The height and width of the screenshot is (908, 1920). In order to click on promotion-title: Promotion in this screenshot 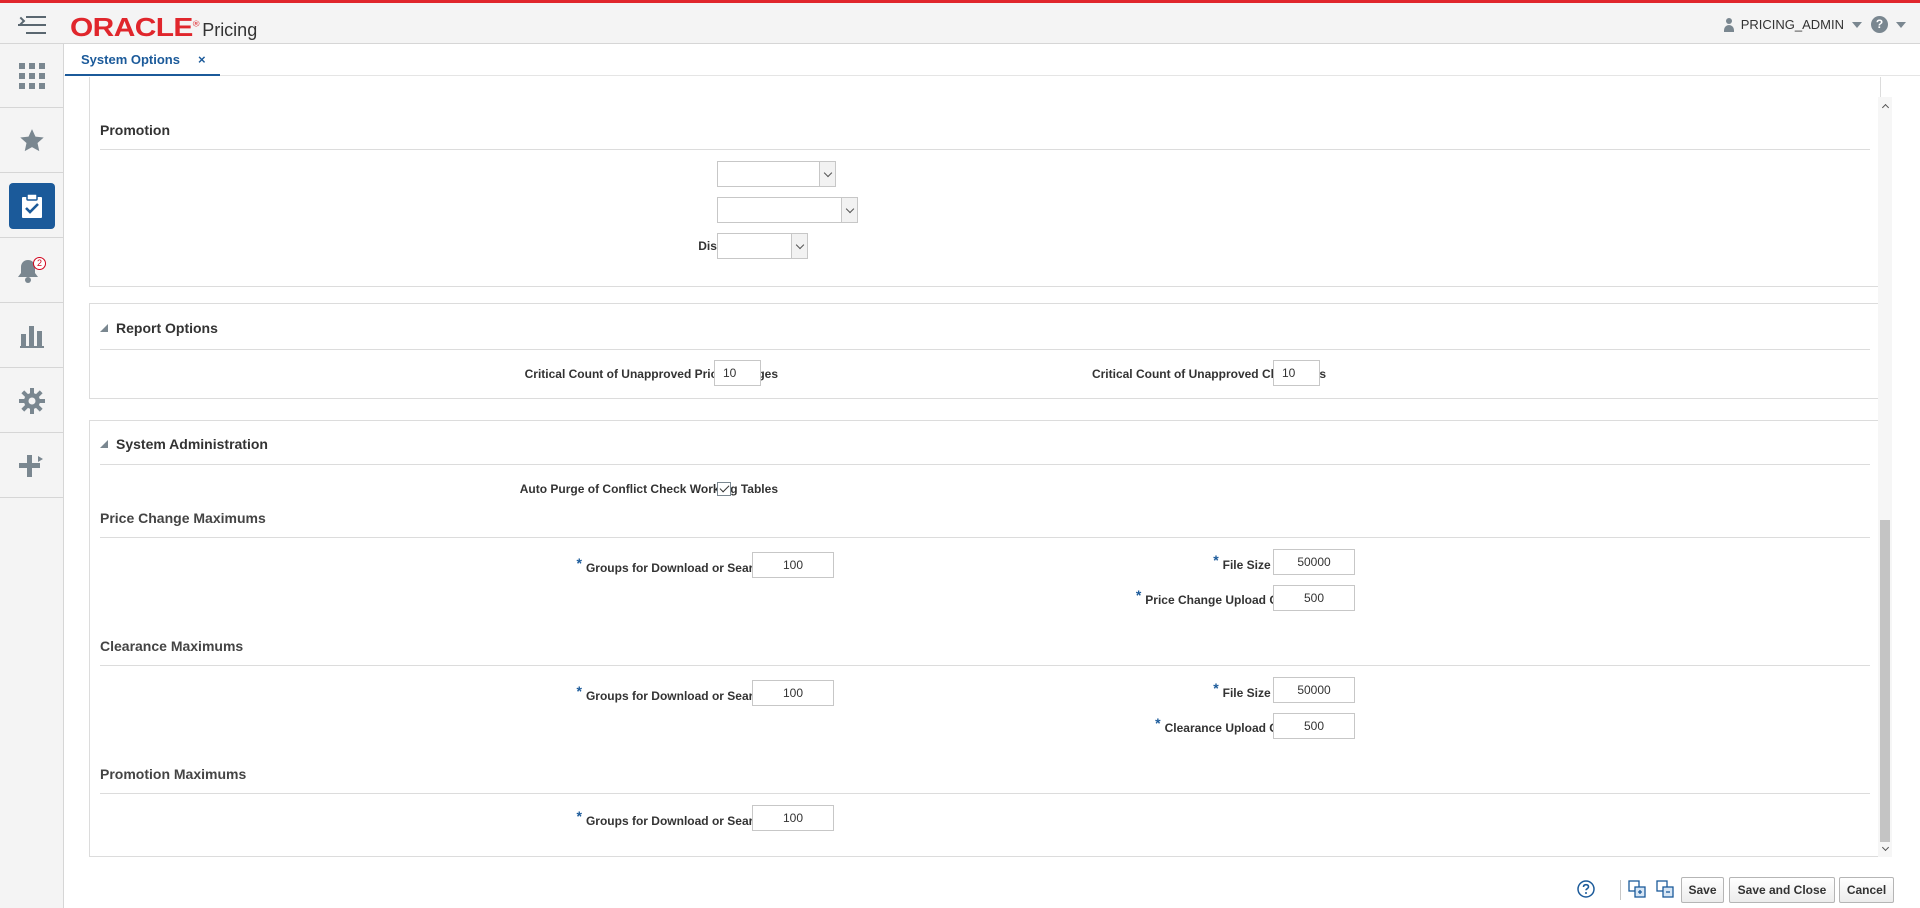, I will do `click(135, 130)`.